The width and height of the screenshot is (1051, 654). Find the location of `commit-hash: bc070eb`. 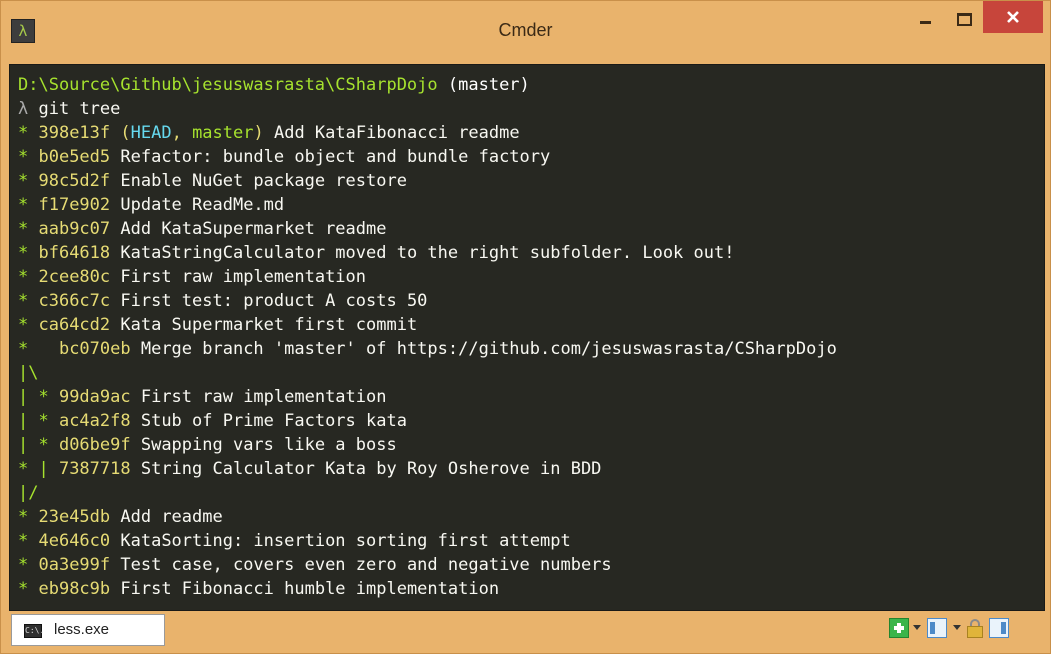

commit-hash: bc070eb is located at coordinates (94, 349).